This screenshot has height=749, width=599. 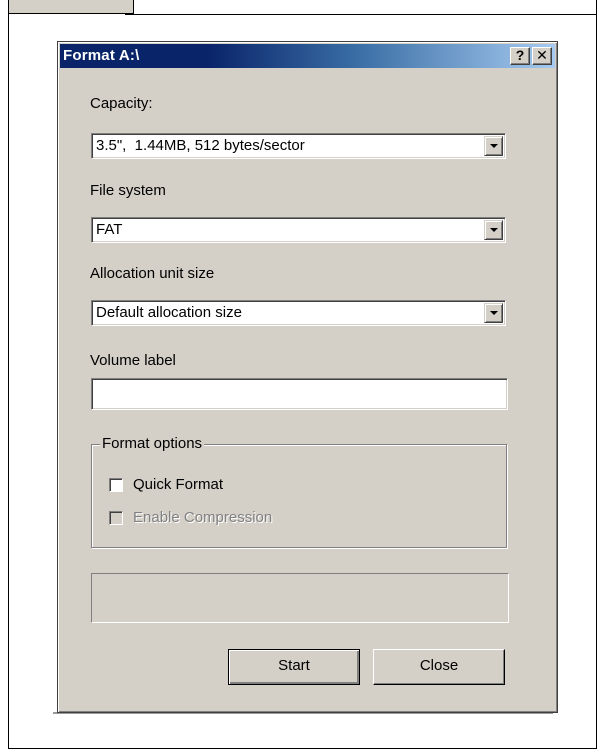 I want to click on help-button: ?, so click(x=520, y=56).